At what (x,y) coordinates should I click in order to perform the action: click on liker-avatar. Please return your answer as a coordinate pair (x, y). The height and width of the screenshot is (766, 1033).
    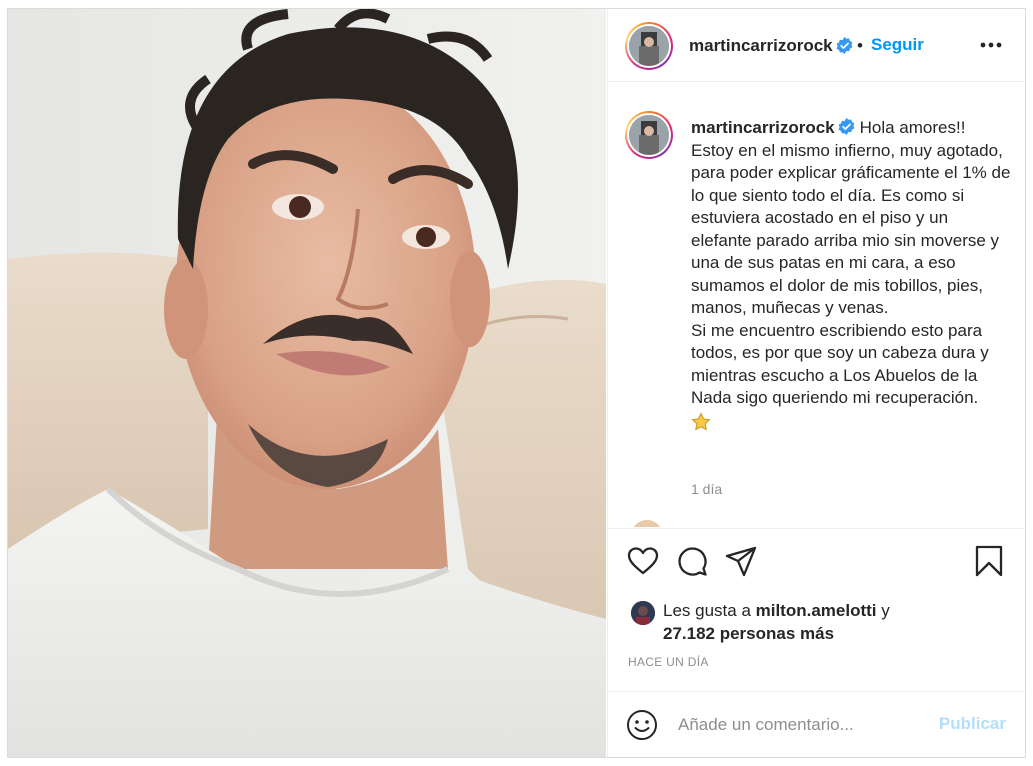
    Looking at the image, I should click on (643, 613).